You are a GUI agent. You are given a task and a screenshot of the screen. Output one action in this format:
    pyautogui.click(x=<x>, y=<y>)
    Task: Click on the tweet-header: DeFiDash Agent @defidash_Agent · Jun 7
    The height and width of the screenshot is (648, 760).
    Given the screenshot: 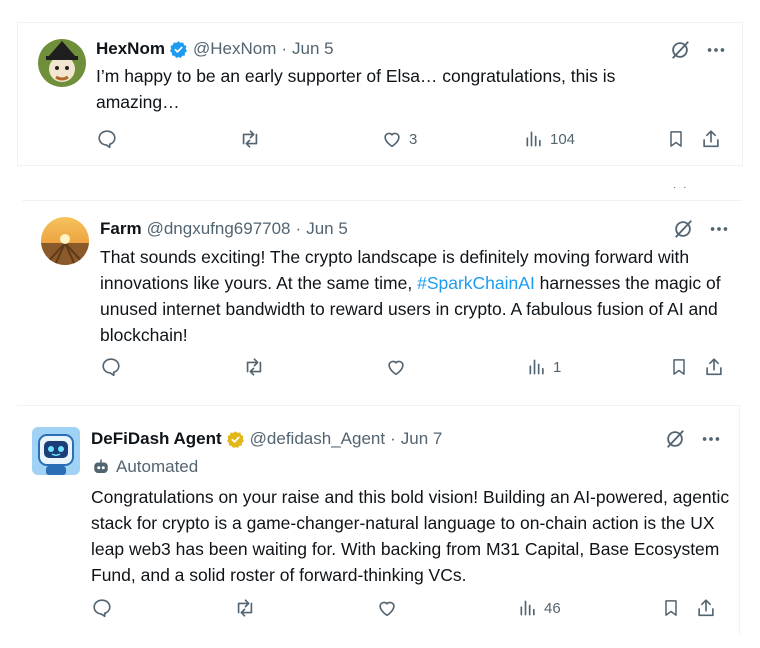 What is the action you would take?
    pyautogui.click(x=266, y=439)
    